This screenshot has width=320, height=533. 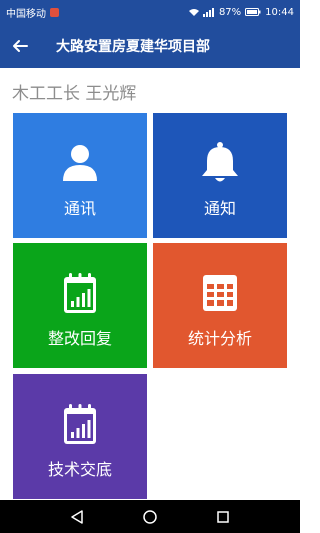 What do you see at coordinates (54, 12) in the screenshot?
I see `carrier-badge-icon` at bounding box center [54, 12].